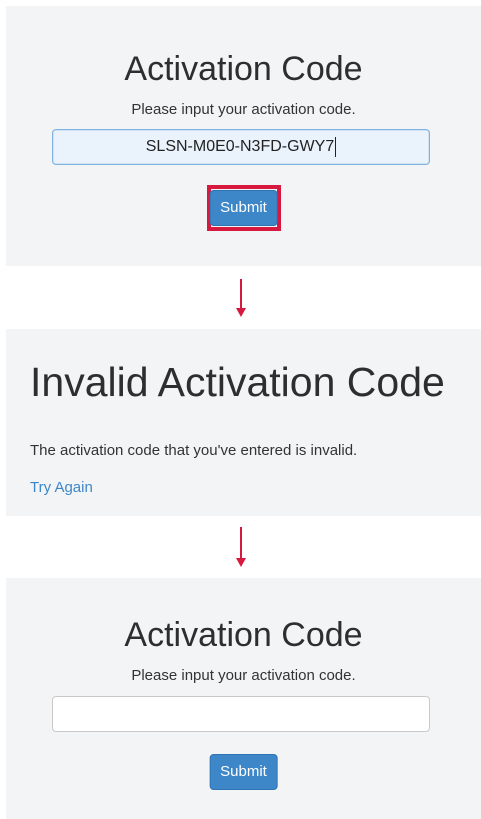 This screenshot has width=481, height=819. I want to click on activation-code-input: SLSN-M0E0-N3FD-GWY7, so click(241, 147).